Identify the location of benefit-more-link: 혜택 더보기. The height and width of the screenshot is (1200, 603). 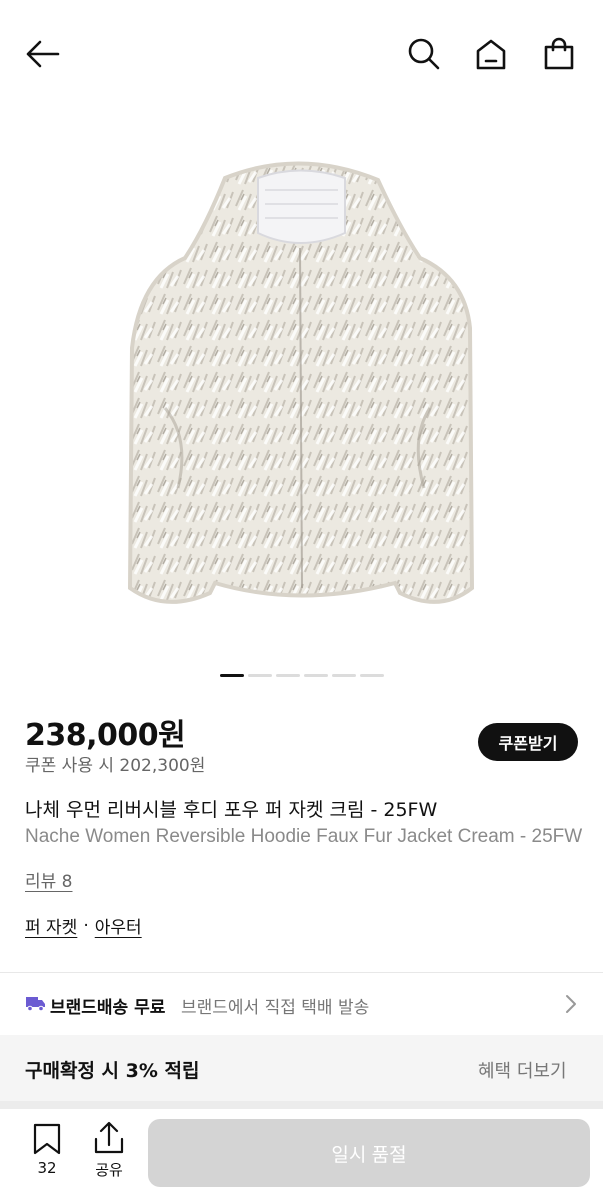
(522, 1070).